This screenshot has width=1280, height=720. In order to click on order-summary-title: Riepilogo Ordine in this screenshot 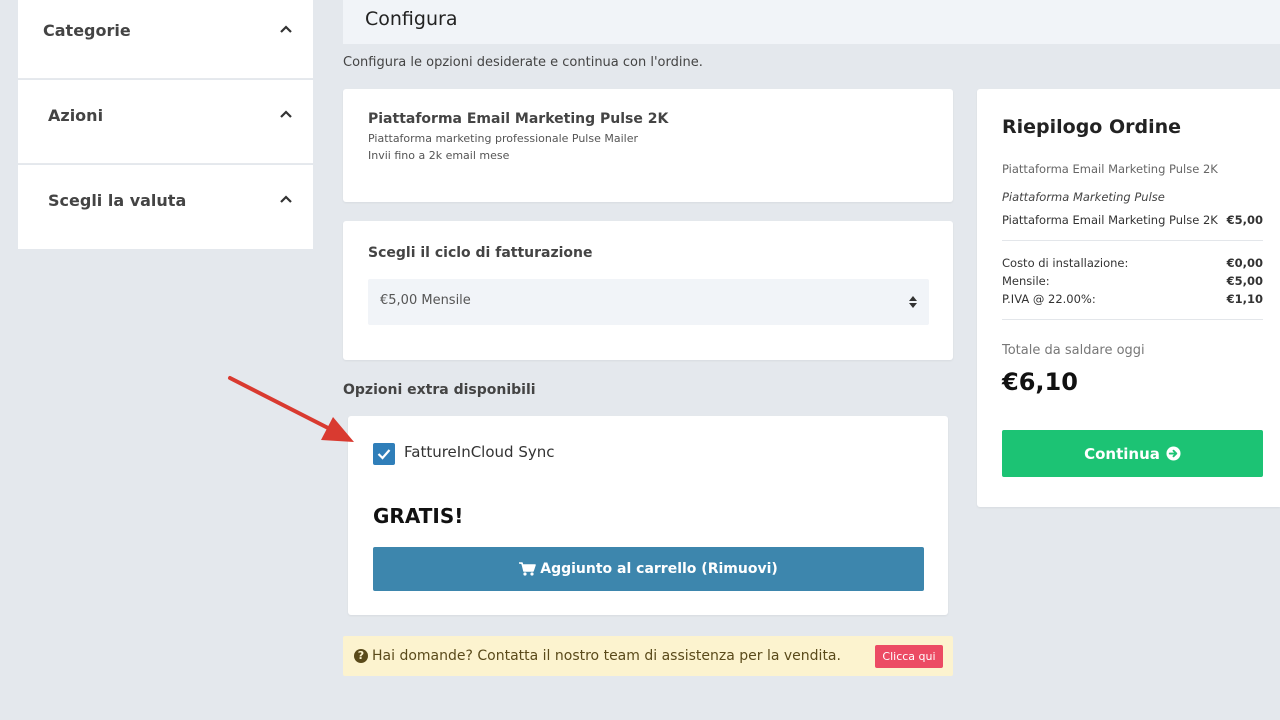, I will do `click(1092, 127)`.